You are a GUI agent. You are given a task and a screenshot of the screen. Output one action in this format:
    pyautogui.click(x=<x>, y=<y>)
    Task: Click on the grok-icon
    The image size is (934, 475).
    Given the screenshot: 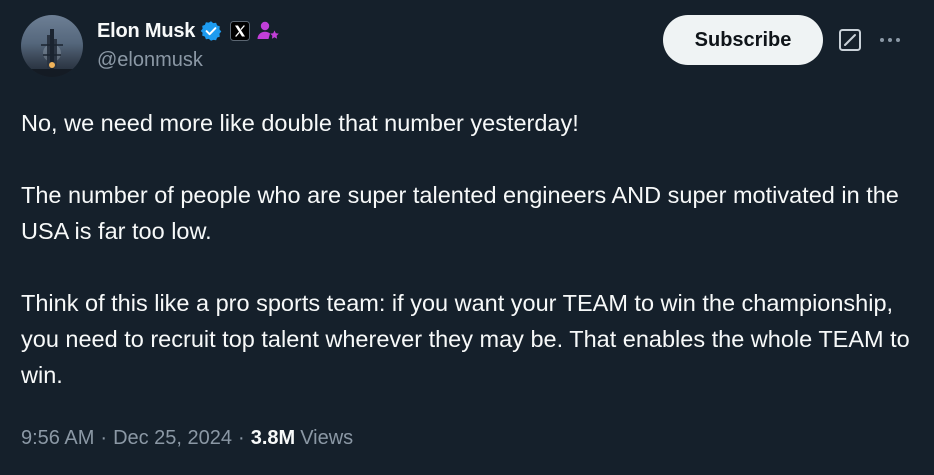 What is the action you would take?
    pyautogui.click(x=850, y=42)
    